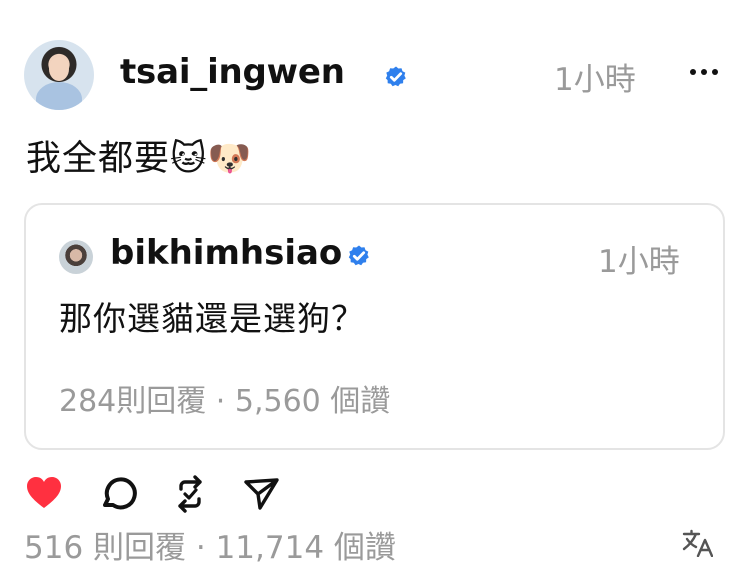  What do you see at coordinates (212, 318) in the screenshot?
I see `quoted-text: 那你選貓還是選狗？` at bounding box center [212, 318].